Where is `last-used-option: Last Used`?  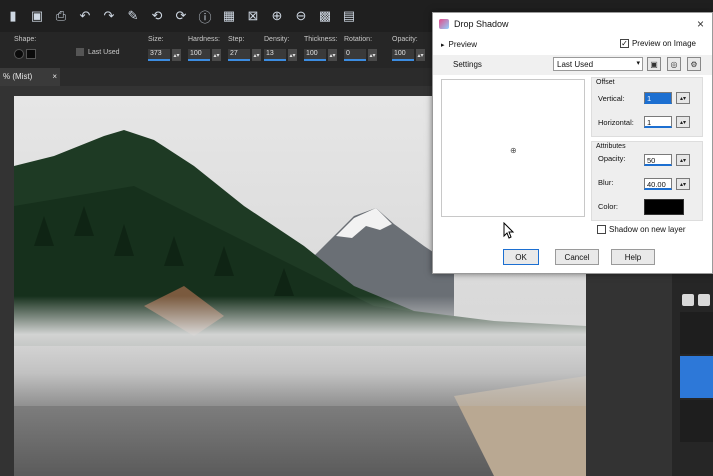
last-used-option: Last Used is located at coordinates (98, 52).